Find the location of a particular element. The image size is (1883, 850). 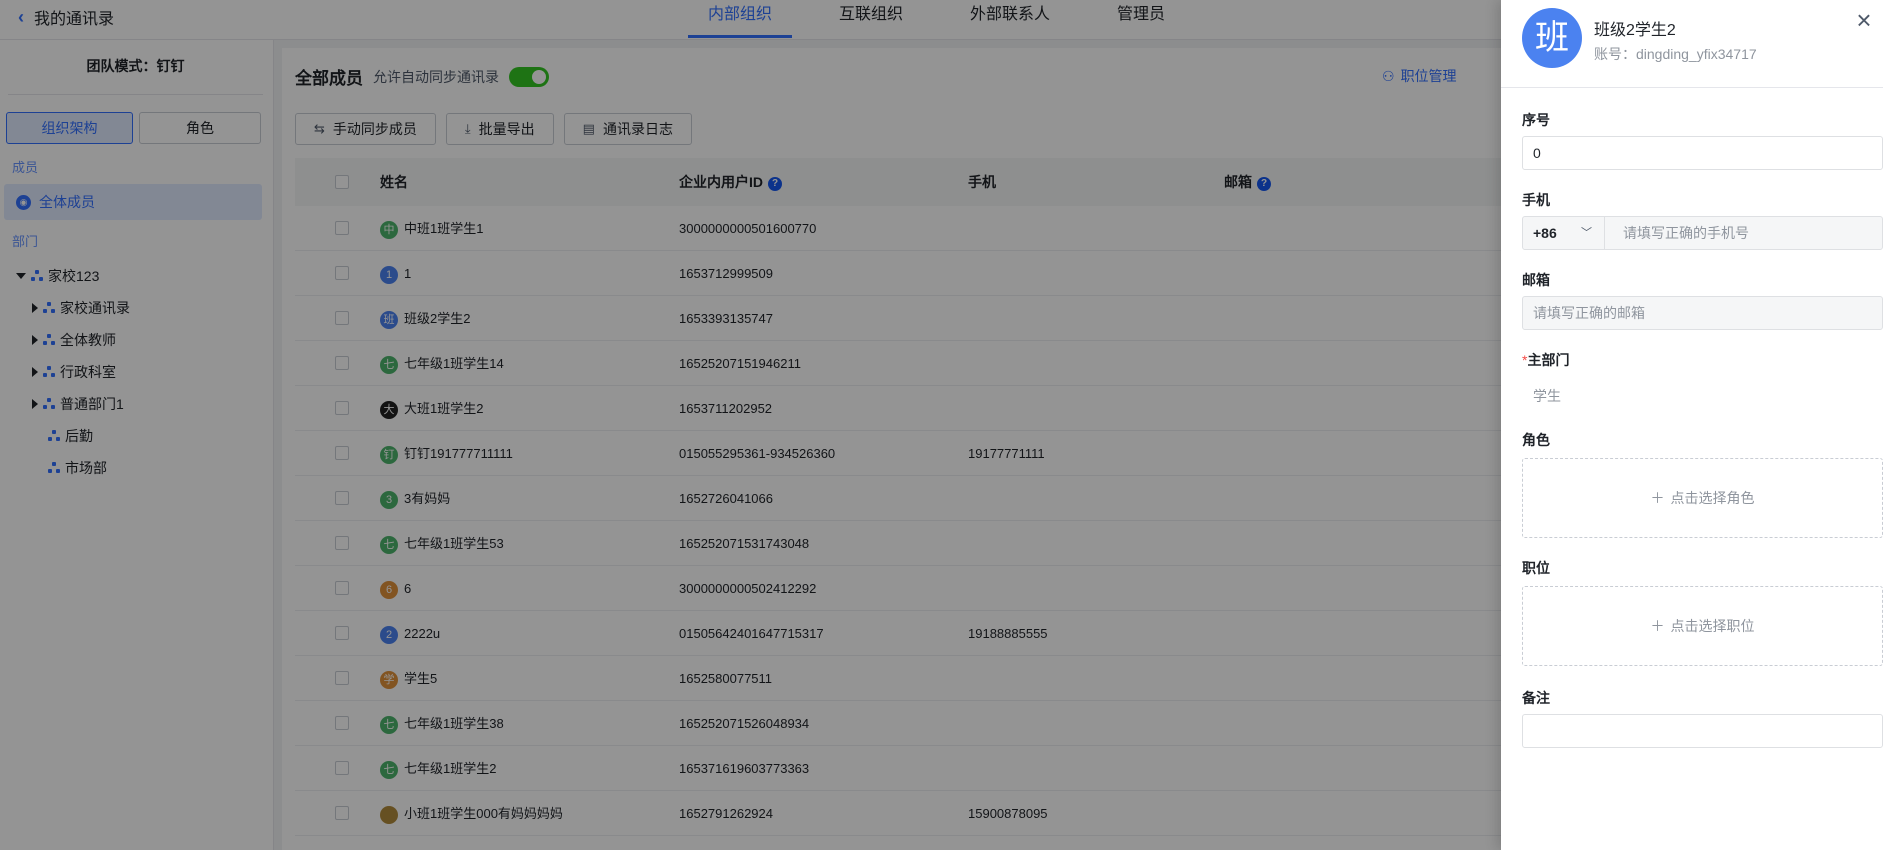

phone-label: 手机 is located at coordinates (1536, 200).